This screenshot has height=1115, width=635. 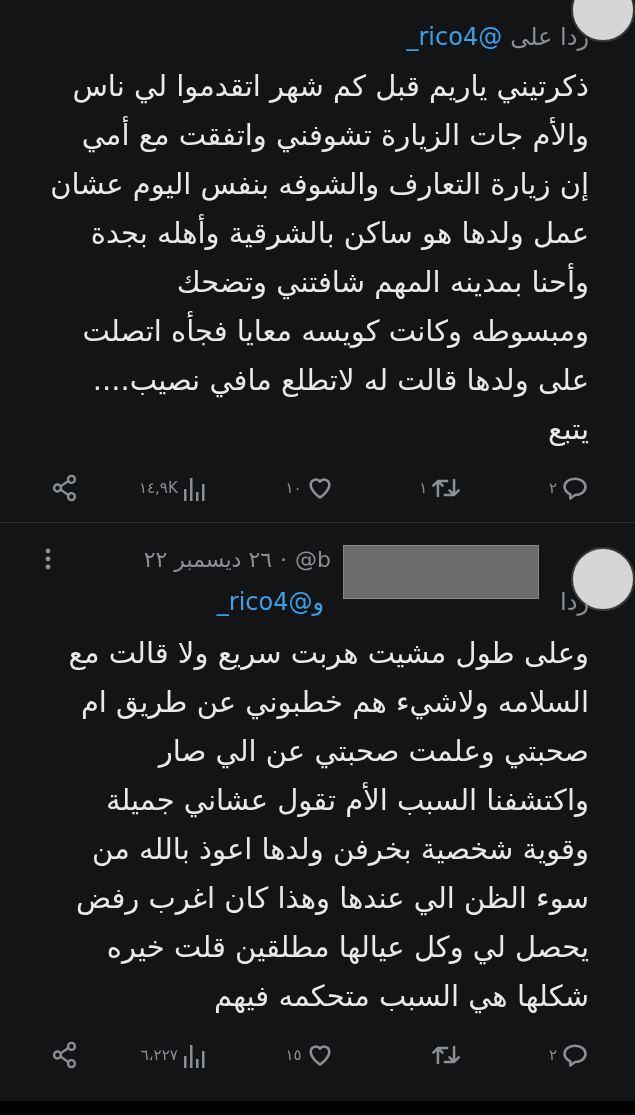 What do you see at coordinates (454, 37) in the screenshot?
I see `mention-link: @rico4_` at bounding box center [454, 37].